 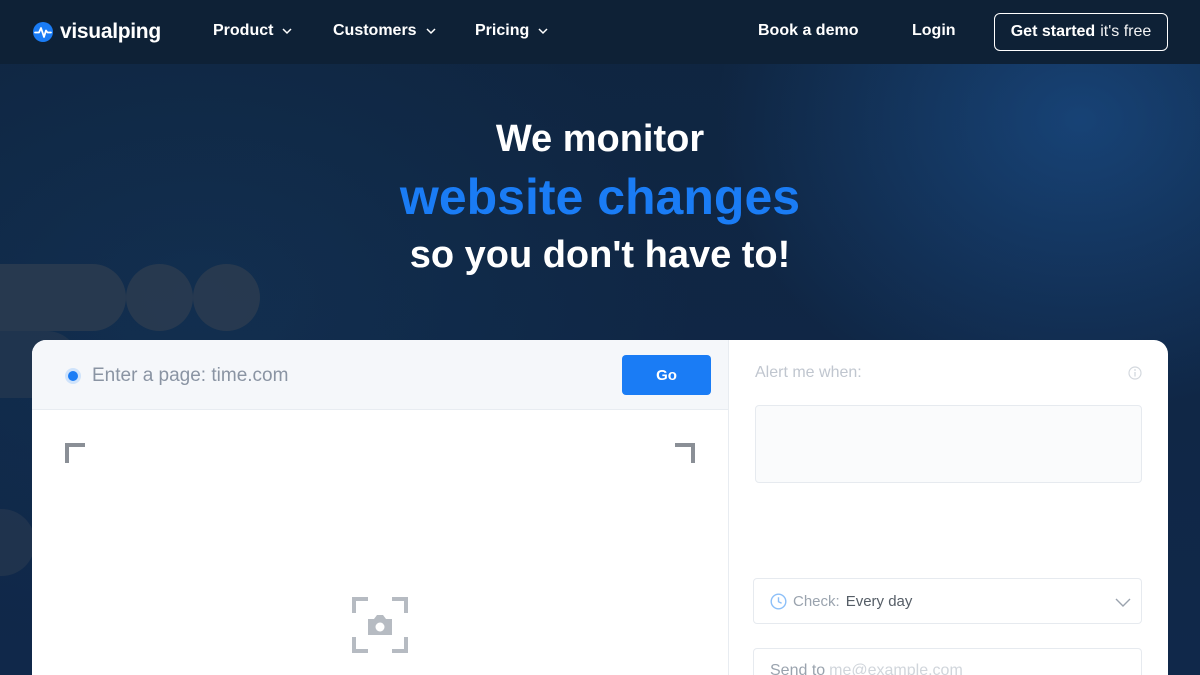 What do you see at coordinates (243, 30) in the screenshot?
I see `nav-product-label: Product` at bounding box center [243, 30].